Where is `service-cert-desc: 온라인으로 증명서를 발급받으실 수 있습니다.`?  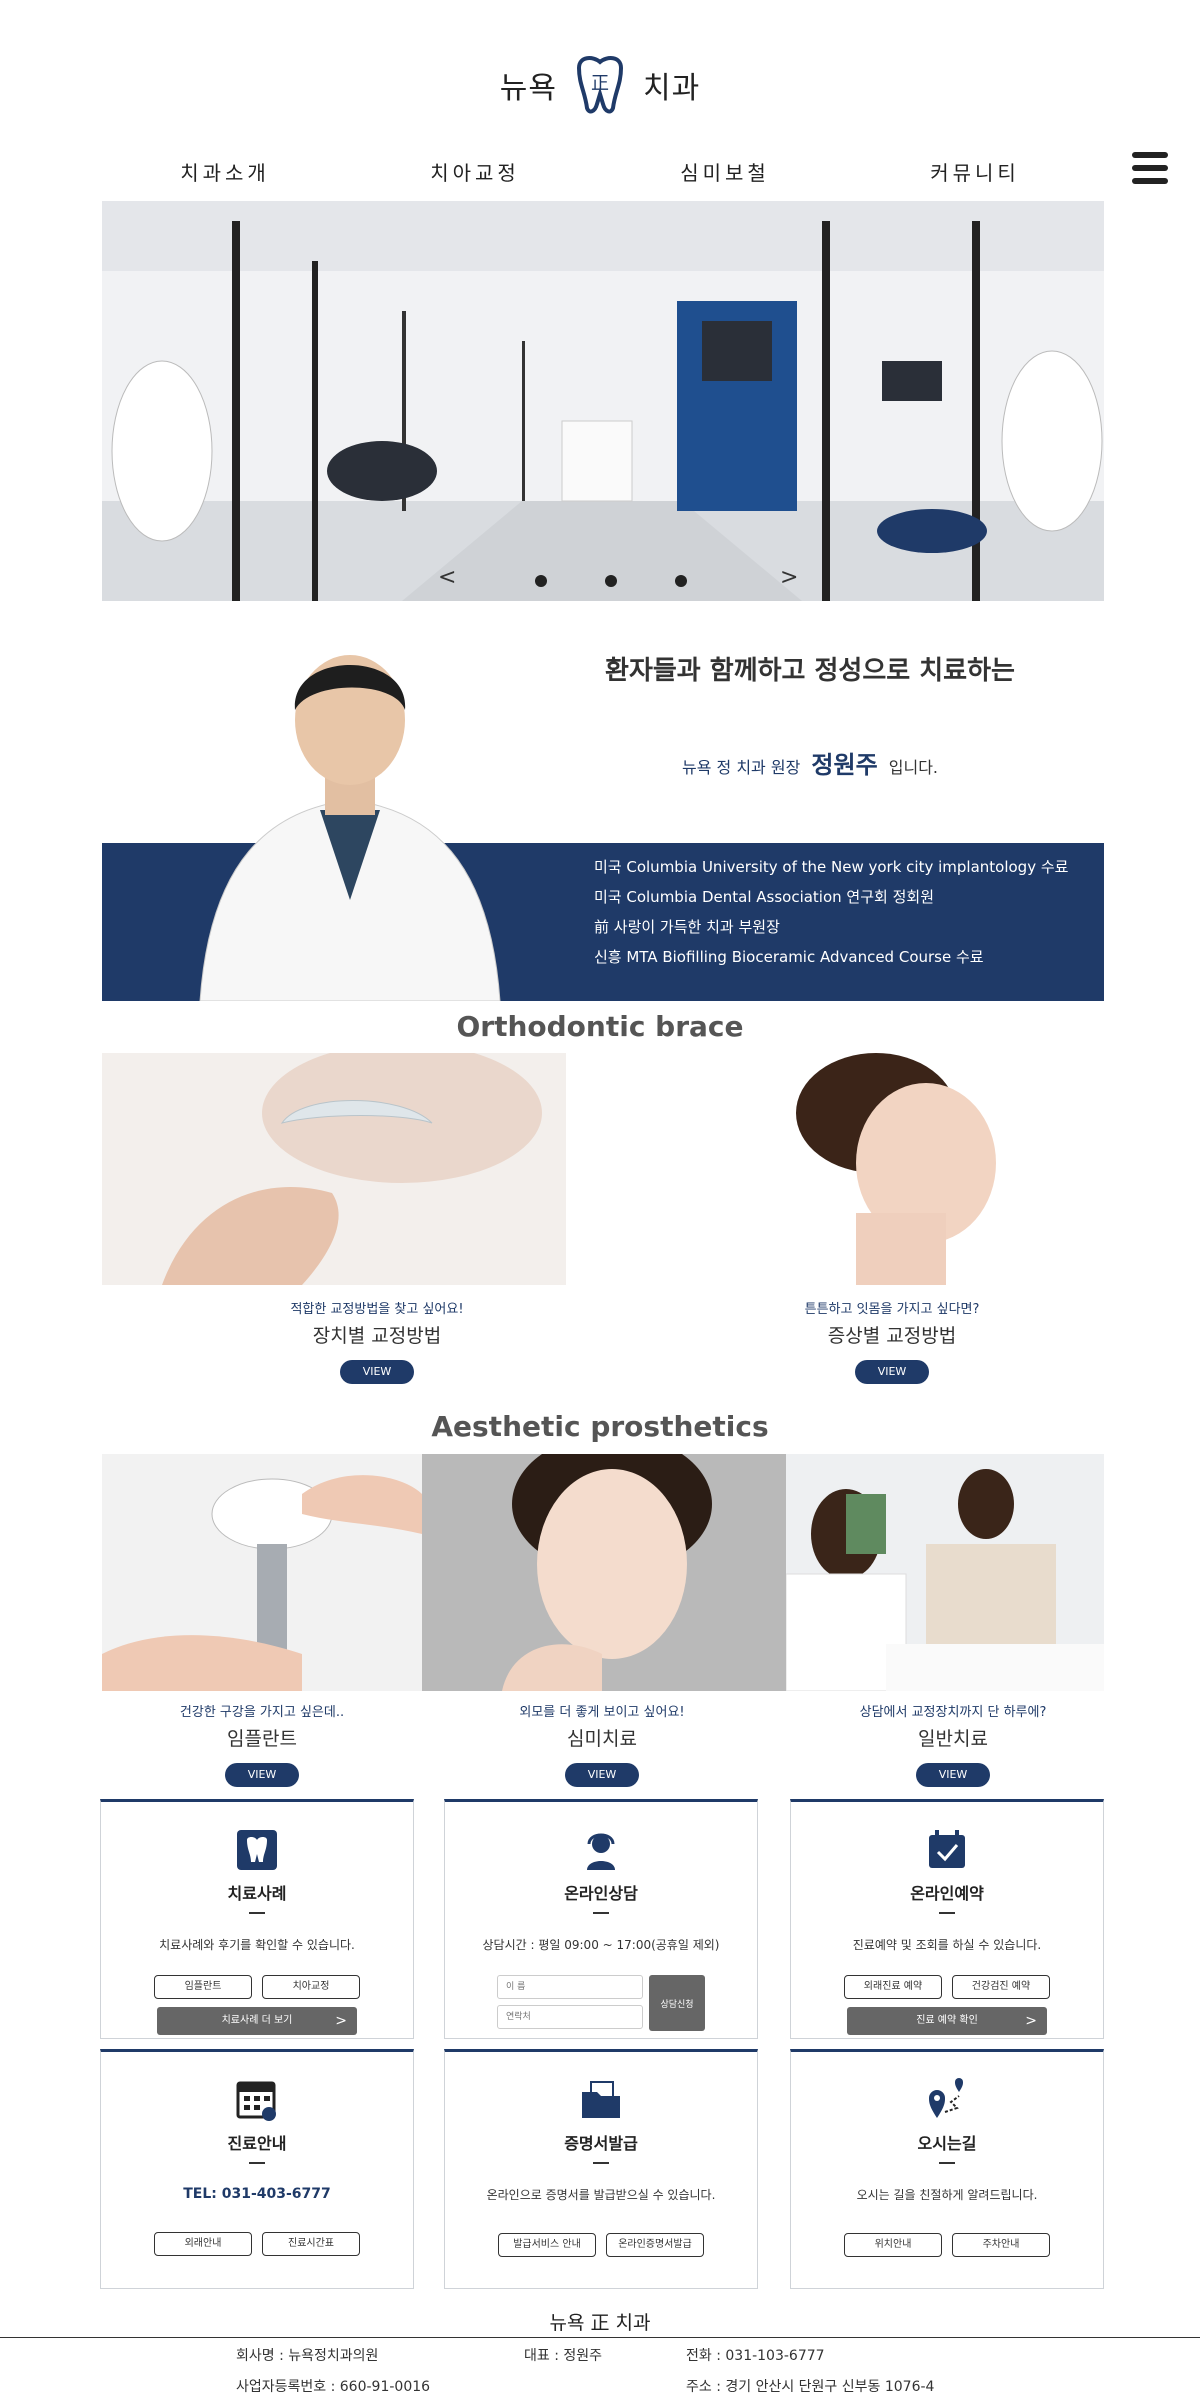
service-cert-desc: 온라인으로 증명서를 발급받으실 수 있습니다. is located at coordinates (601, 2195).